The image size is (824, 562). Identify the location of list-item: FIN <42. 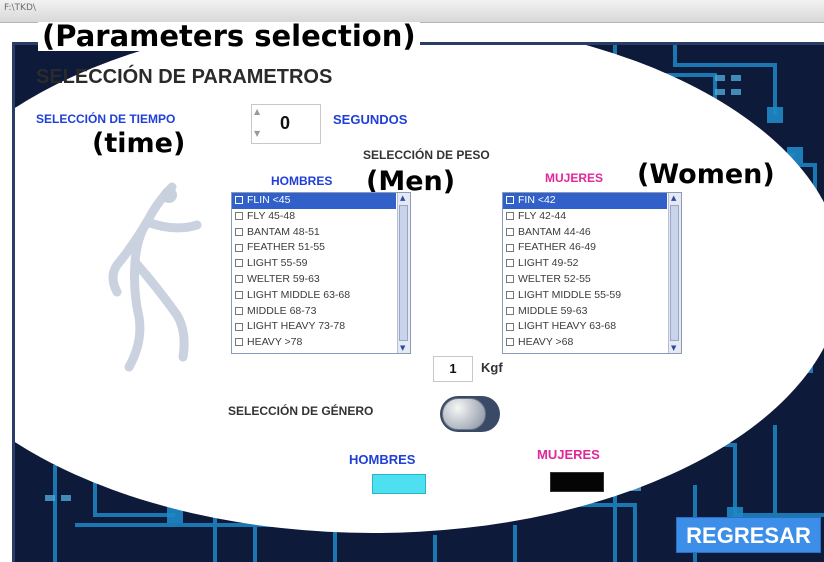
(585, 201).